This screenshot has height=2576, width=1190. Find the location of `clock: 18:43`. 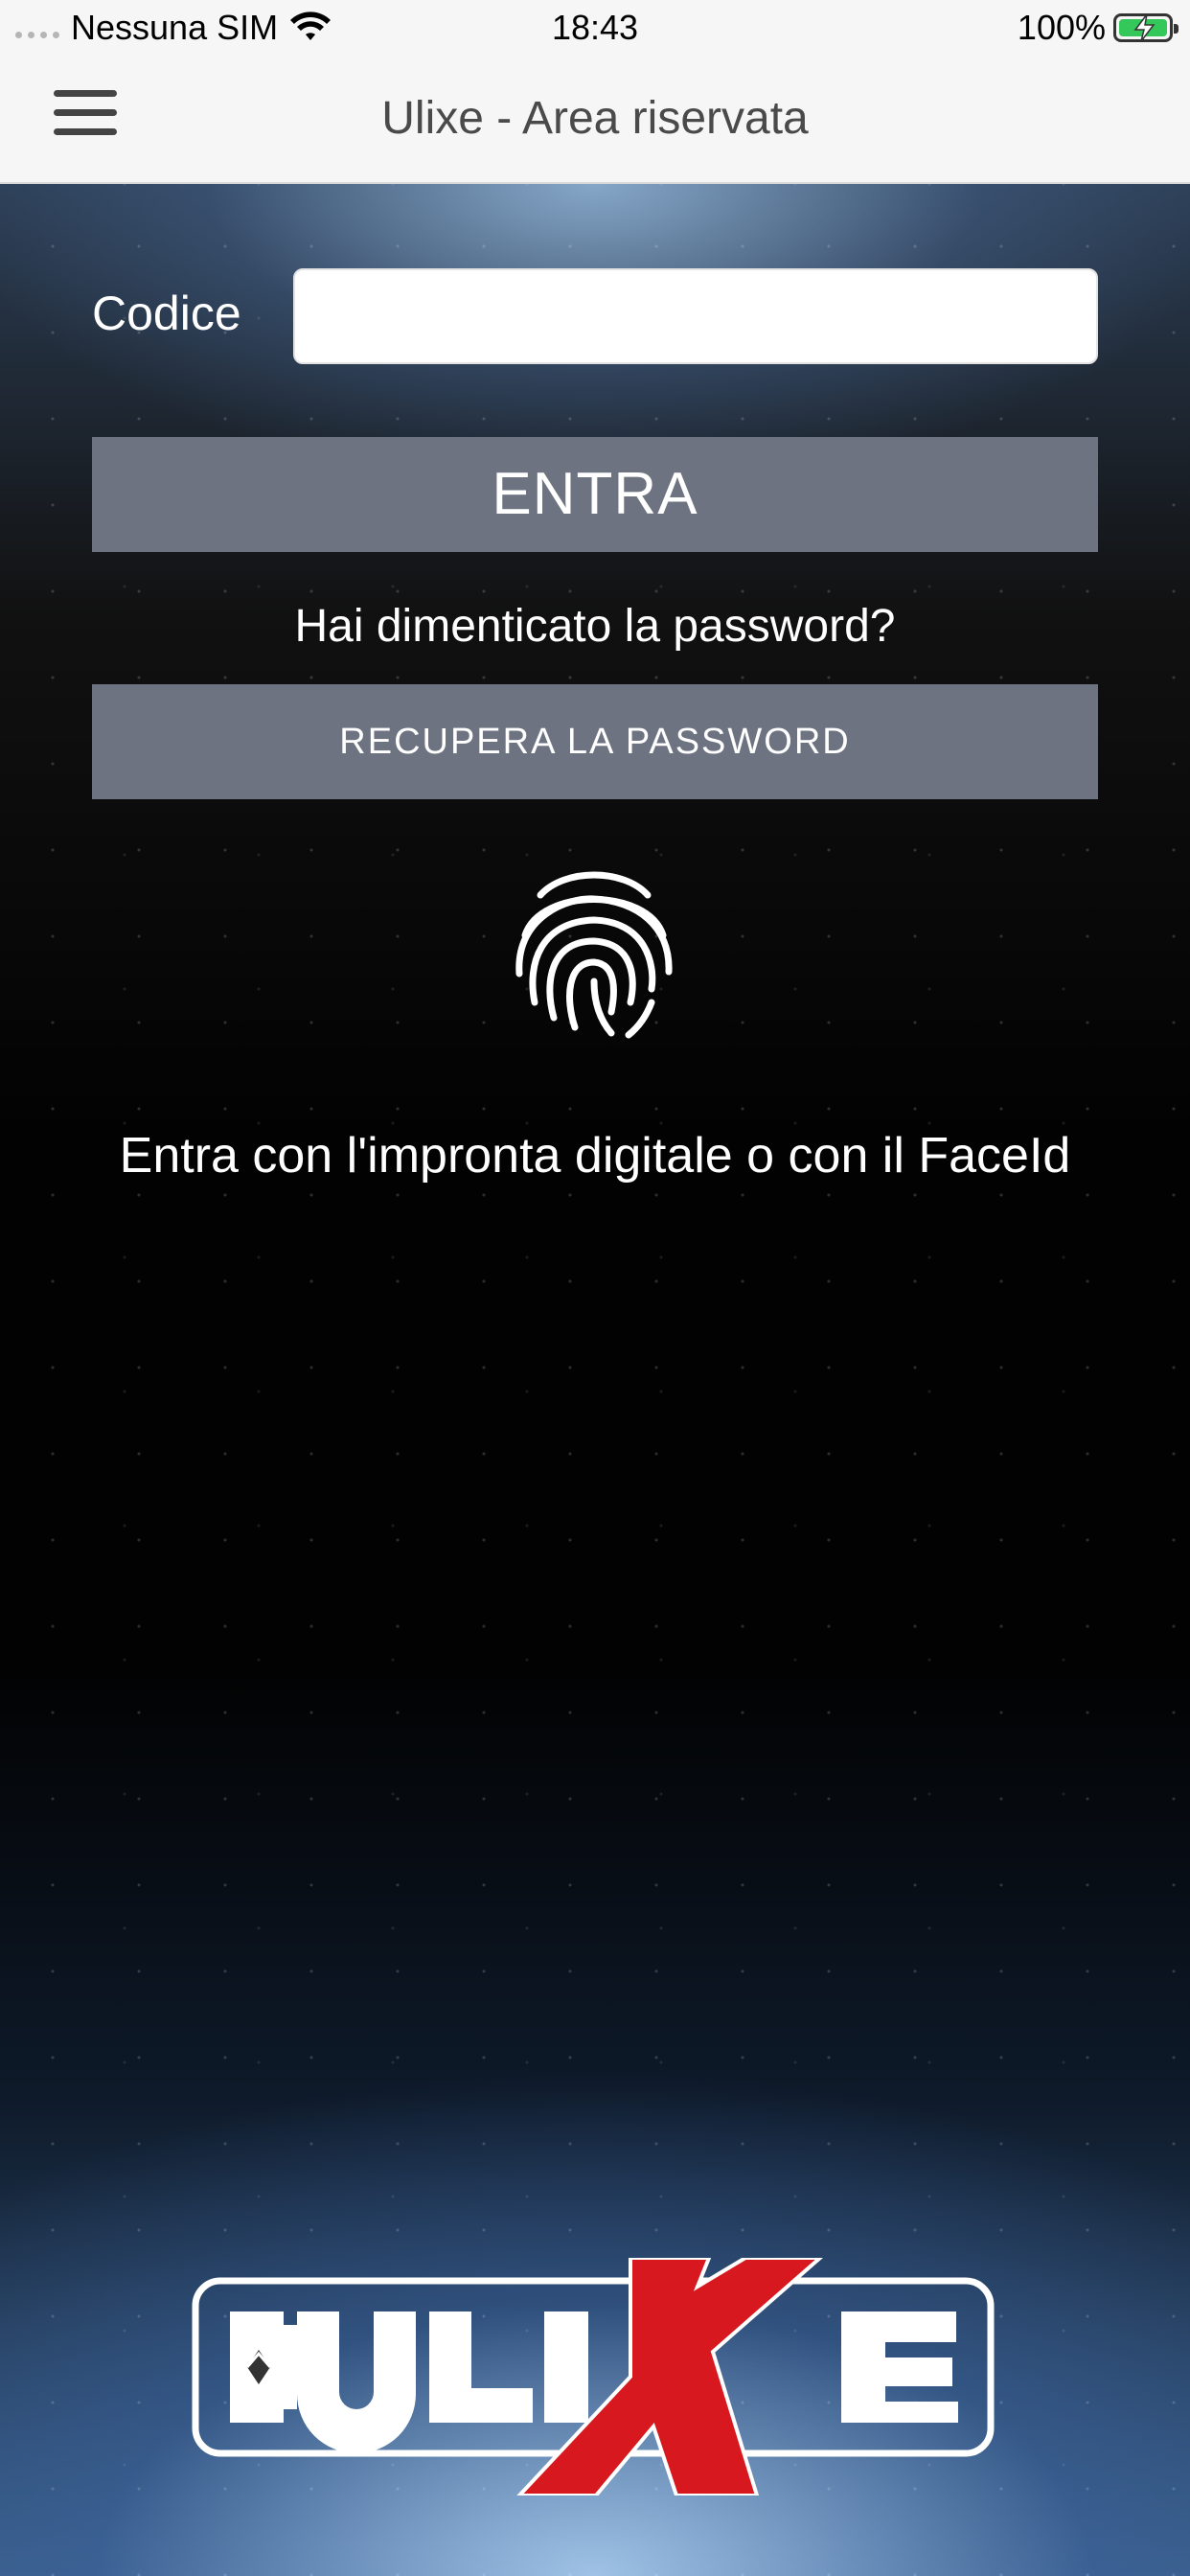

clock: 18:43 is located at coordinates (595, 27).